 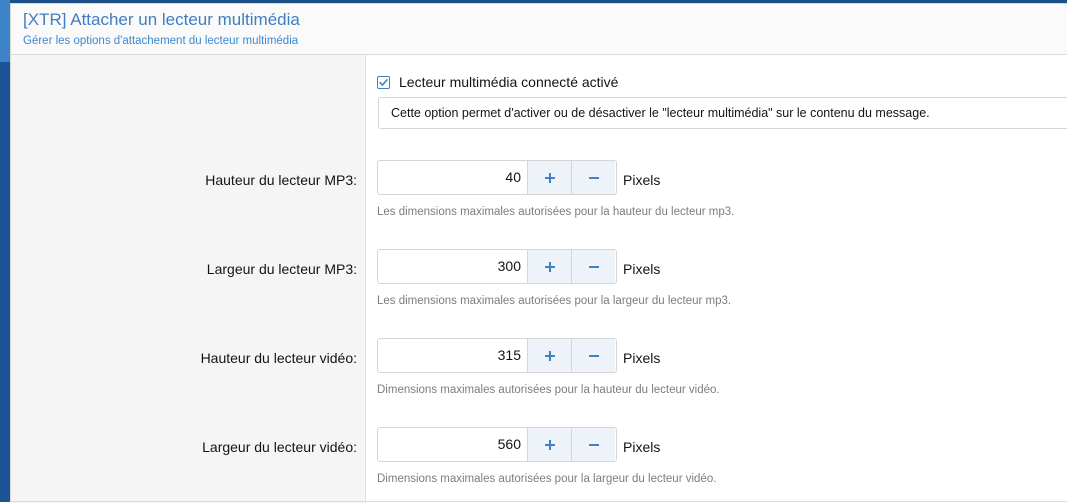 I want to click on video-height-input, so click(x=452, y=355).